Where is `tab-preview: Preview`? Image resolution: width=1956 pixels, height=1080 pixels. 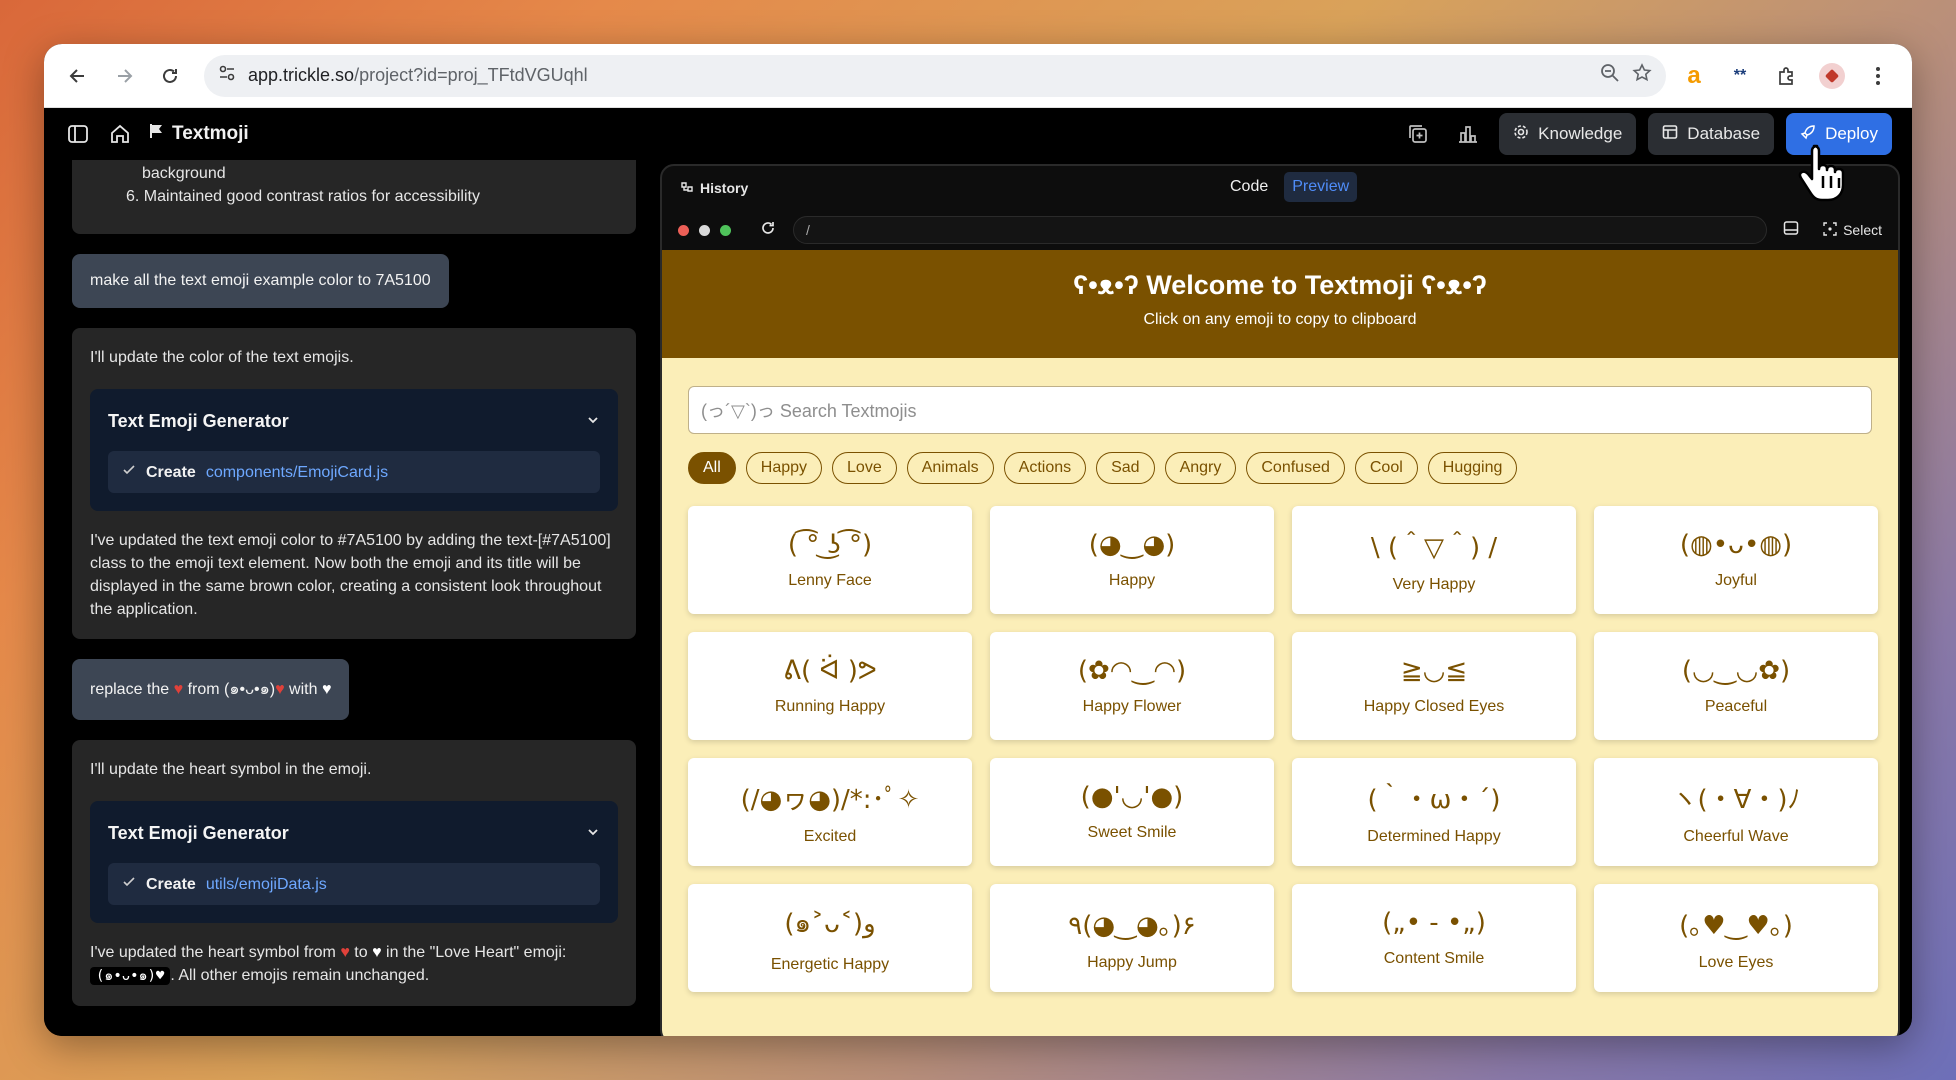 tab-preview: Preview is located at coordinates (1321, 187).